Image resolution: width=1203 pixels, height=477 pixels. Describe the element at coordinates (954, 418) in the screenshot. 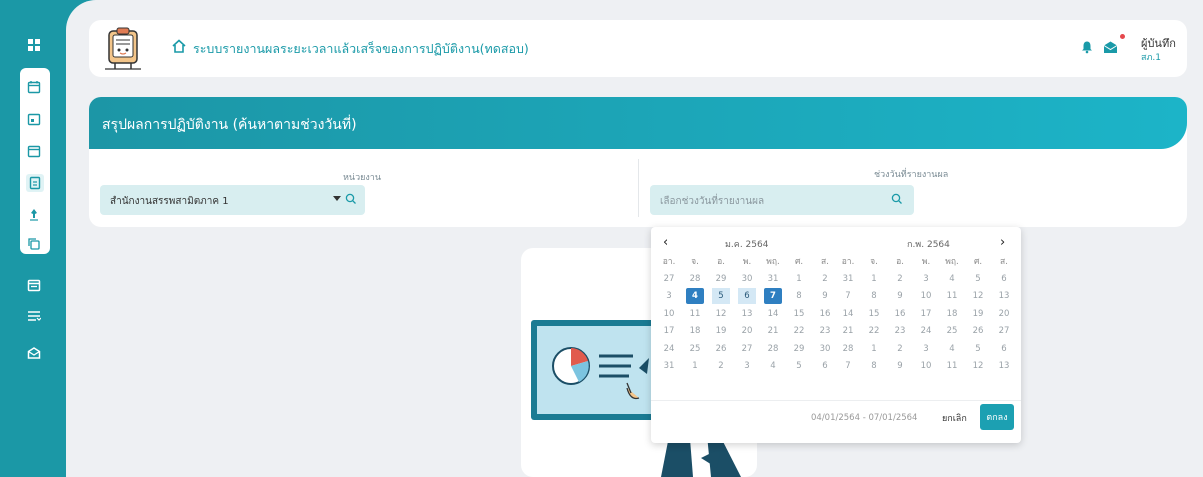

I see `cancel-button: ยกเลิก` at that location.